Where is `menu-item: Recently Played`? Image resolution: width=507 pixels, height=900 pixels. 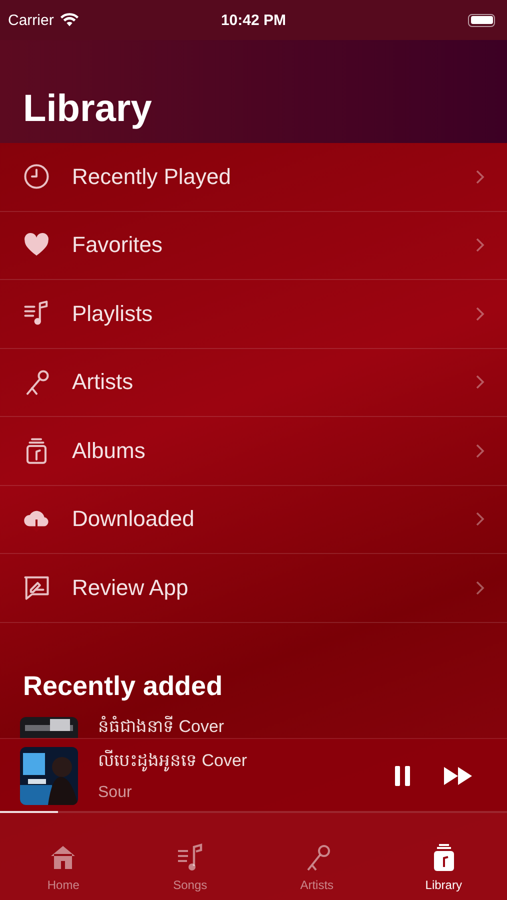
menu-item: Recently Played is located at coordinates (253, 177).